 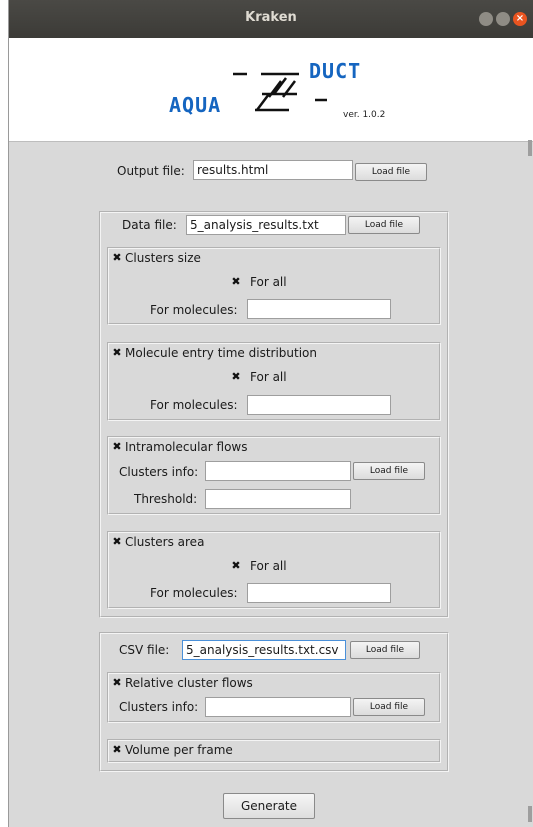 What do you see at coordinates (159, 472) in the screenshot?
I see `intramolecular-clusters-info-label: Clusters info:` at bounding box center [159, 472].